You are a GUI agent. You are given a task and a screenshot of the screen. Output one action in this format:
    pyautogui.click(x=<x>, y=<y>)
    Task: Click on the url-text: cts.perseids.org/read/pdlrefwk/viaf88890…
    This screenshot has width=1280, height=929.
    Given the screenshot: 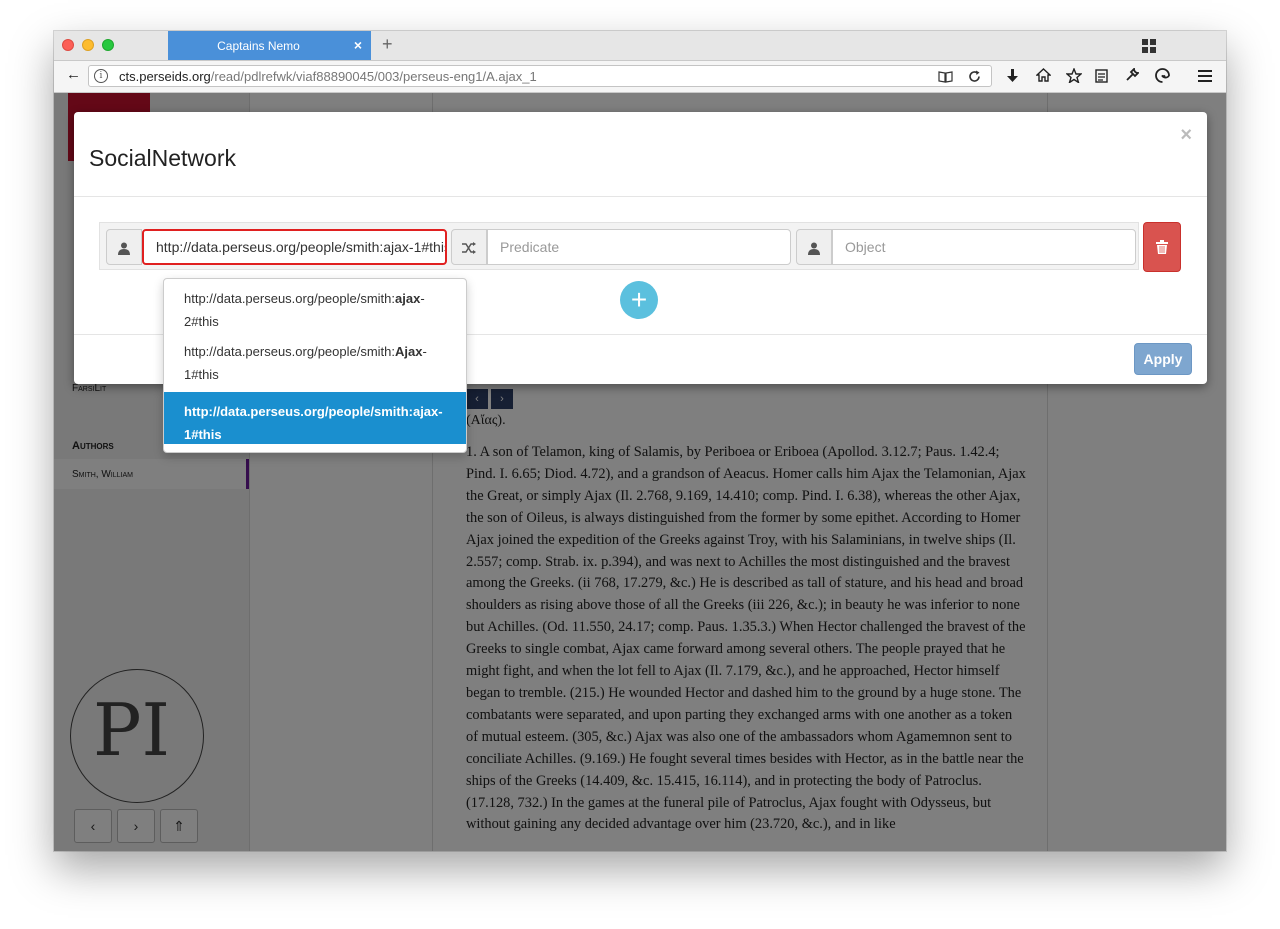 What is the action you would take?
    pyautogui.click(x=328, y=76)
    